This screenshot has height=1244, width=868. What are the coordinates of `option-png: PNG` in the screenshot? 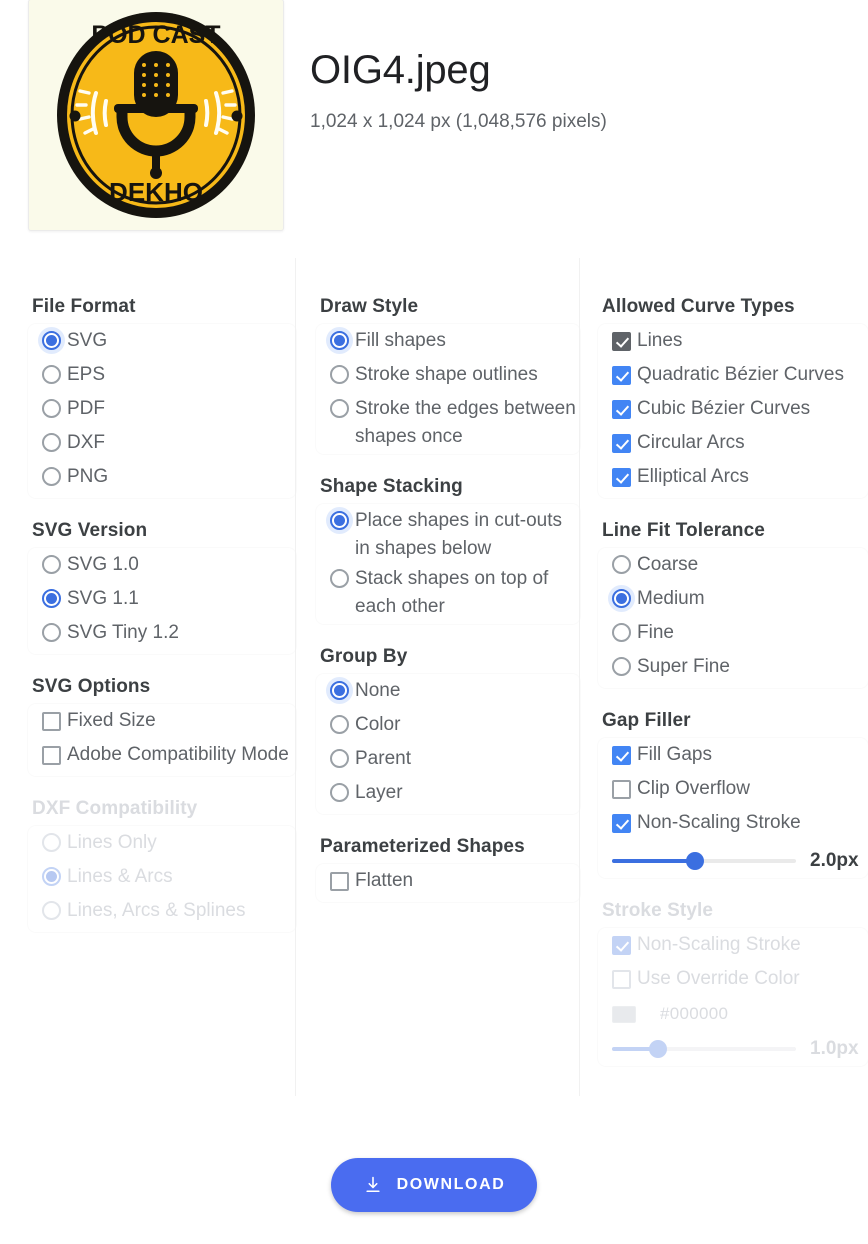 It's located at (162, 479).